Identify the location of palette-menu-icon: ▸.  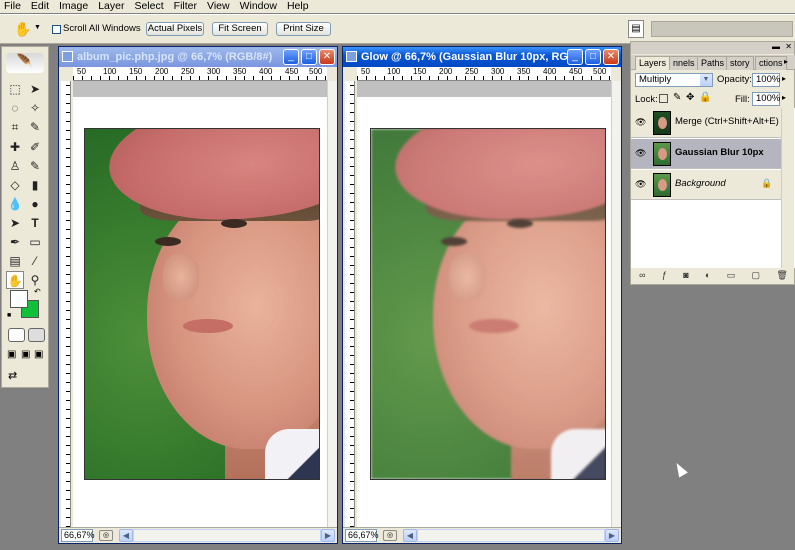
(786, 61).